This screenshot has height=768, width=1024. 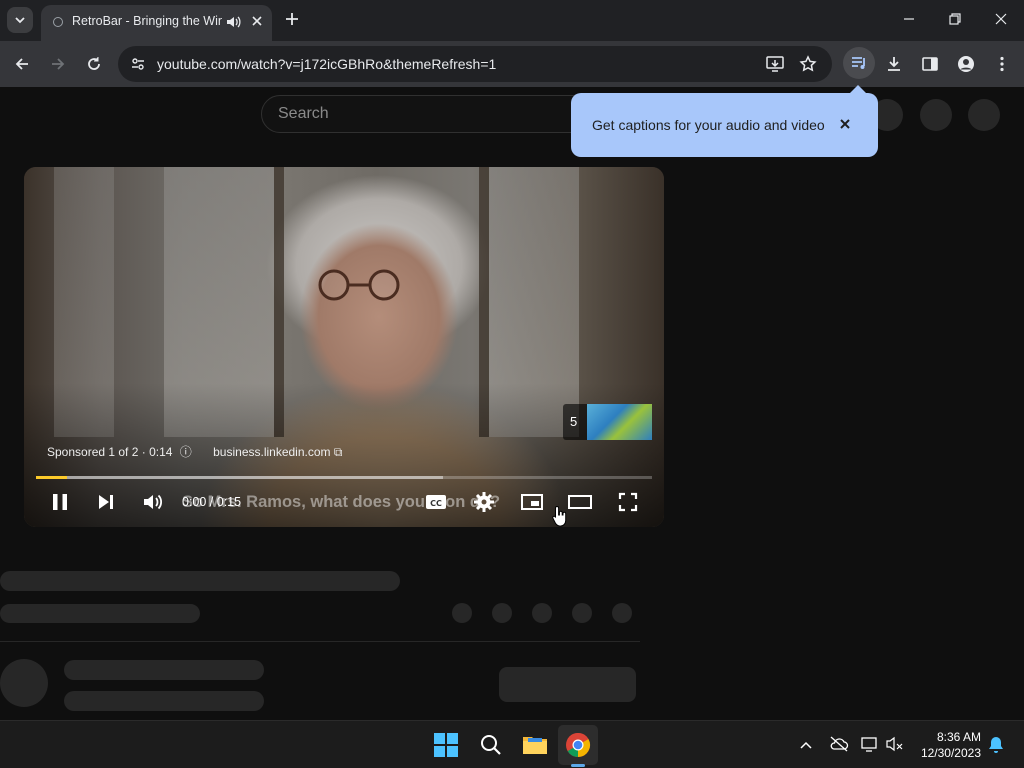 I want to click on ad-sponsored-text: Sponsored 1 of 2 · 0:14, so click(x=110, y=452).